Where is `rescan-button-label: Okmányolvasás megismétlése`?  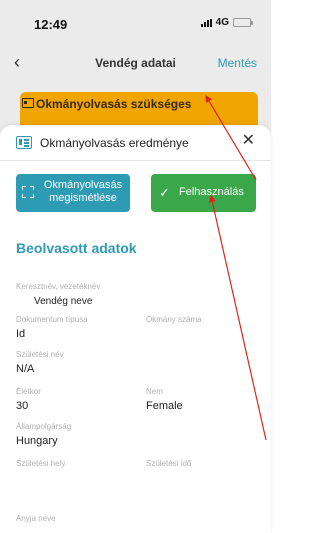
rescan-button-label: Okmányolvasás megismétlése is located at coordinates (83, 191).